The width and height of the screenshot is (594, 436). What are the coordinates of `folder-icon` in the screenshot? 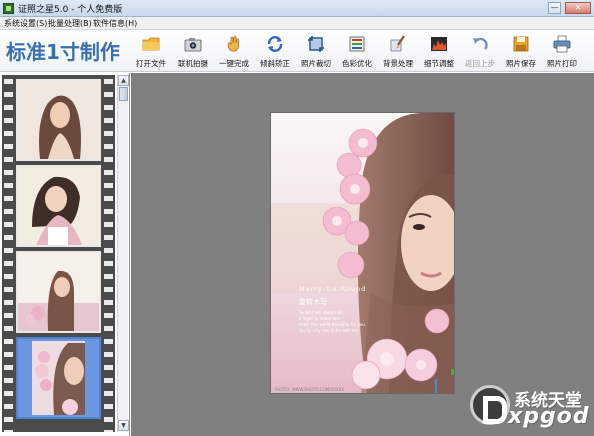 It's located at (151, 44).